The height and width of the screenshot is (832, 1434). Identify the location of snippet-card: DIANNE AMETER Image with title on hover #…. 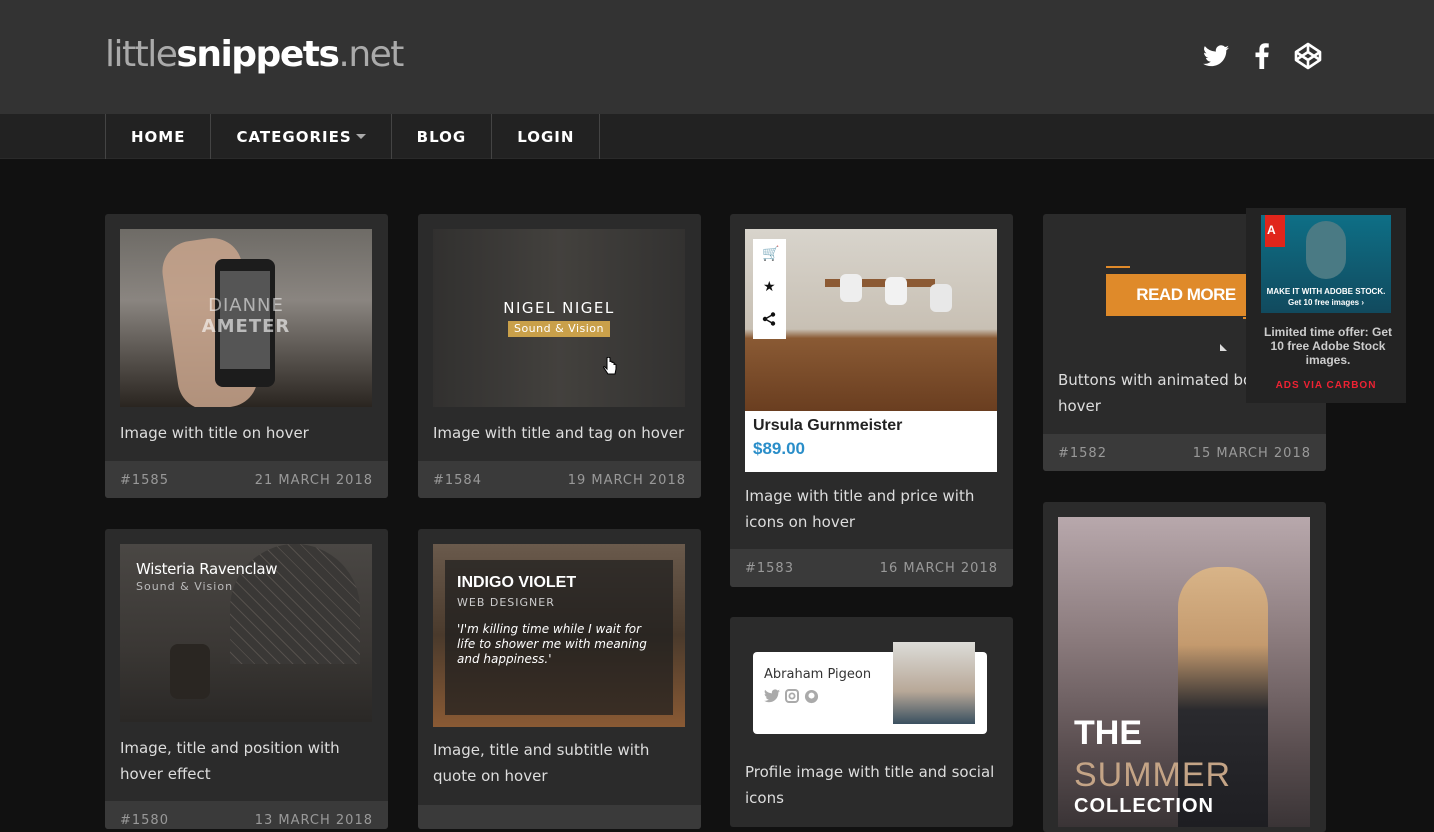
(246, 356).